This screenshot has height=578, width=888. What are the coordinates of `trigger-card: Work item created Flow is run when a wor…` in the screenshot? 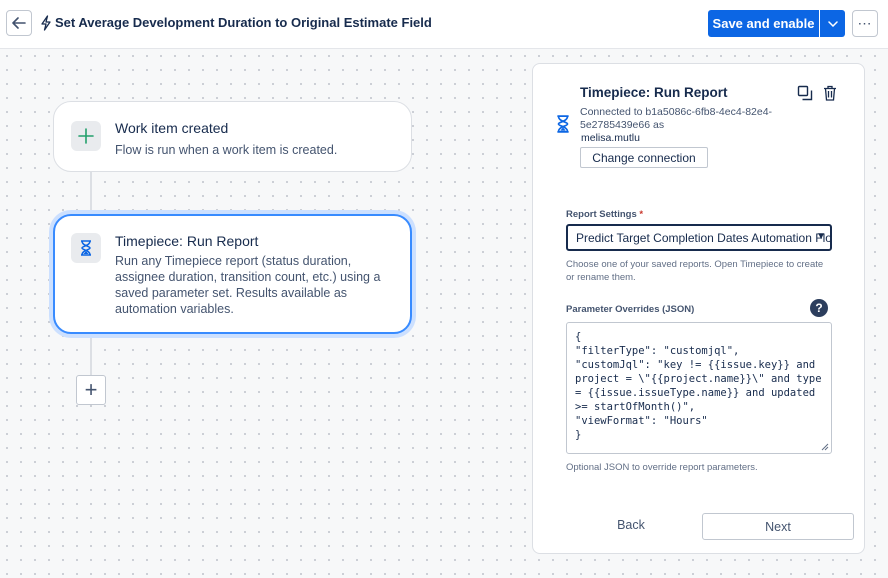 It's located at (232, 136).